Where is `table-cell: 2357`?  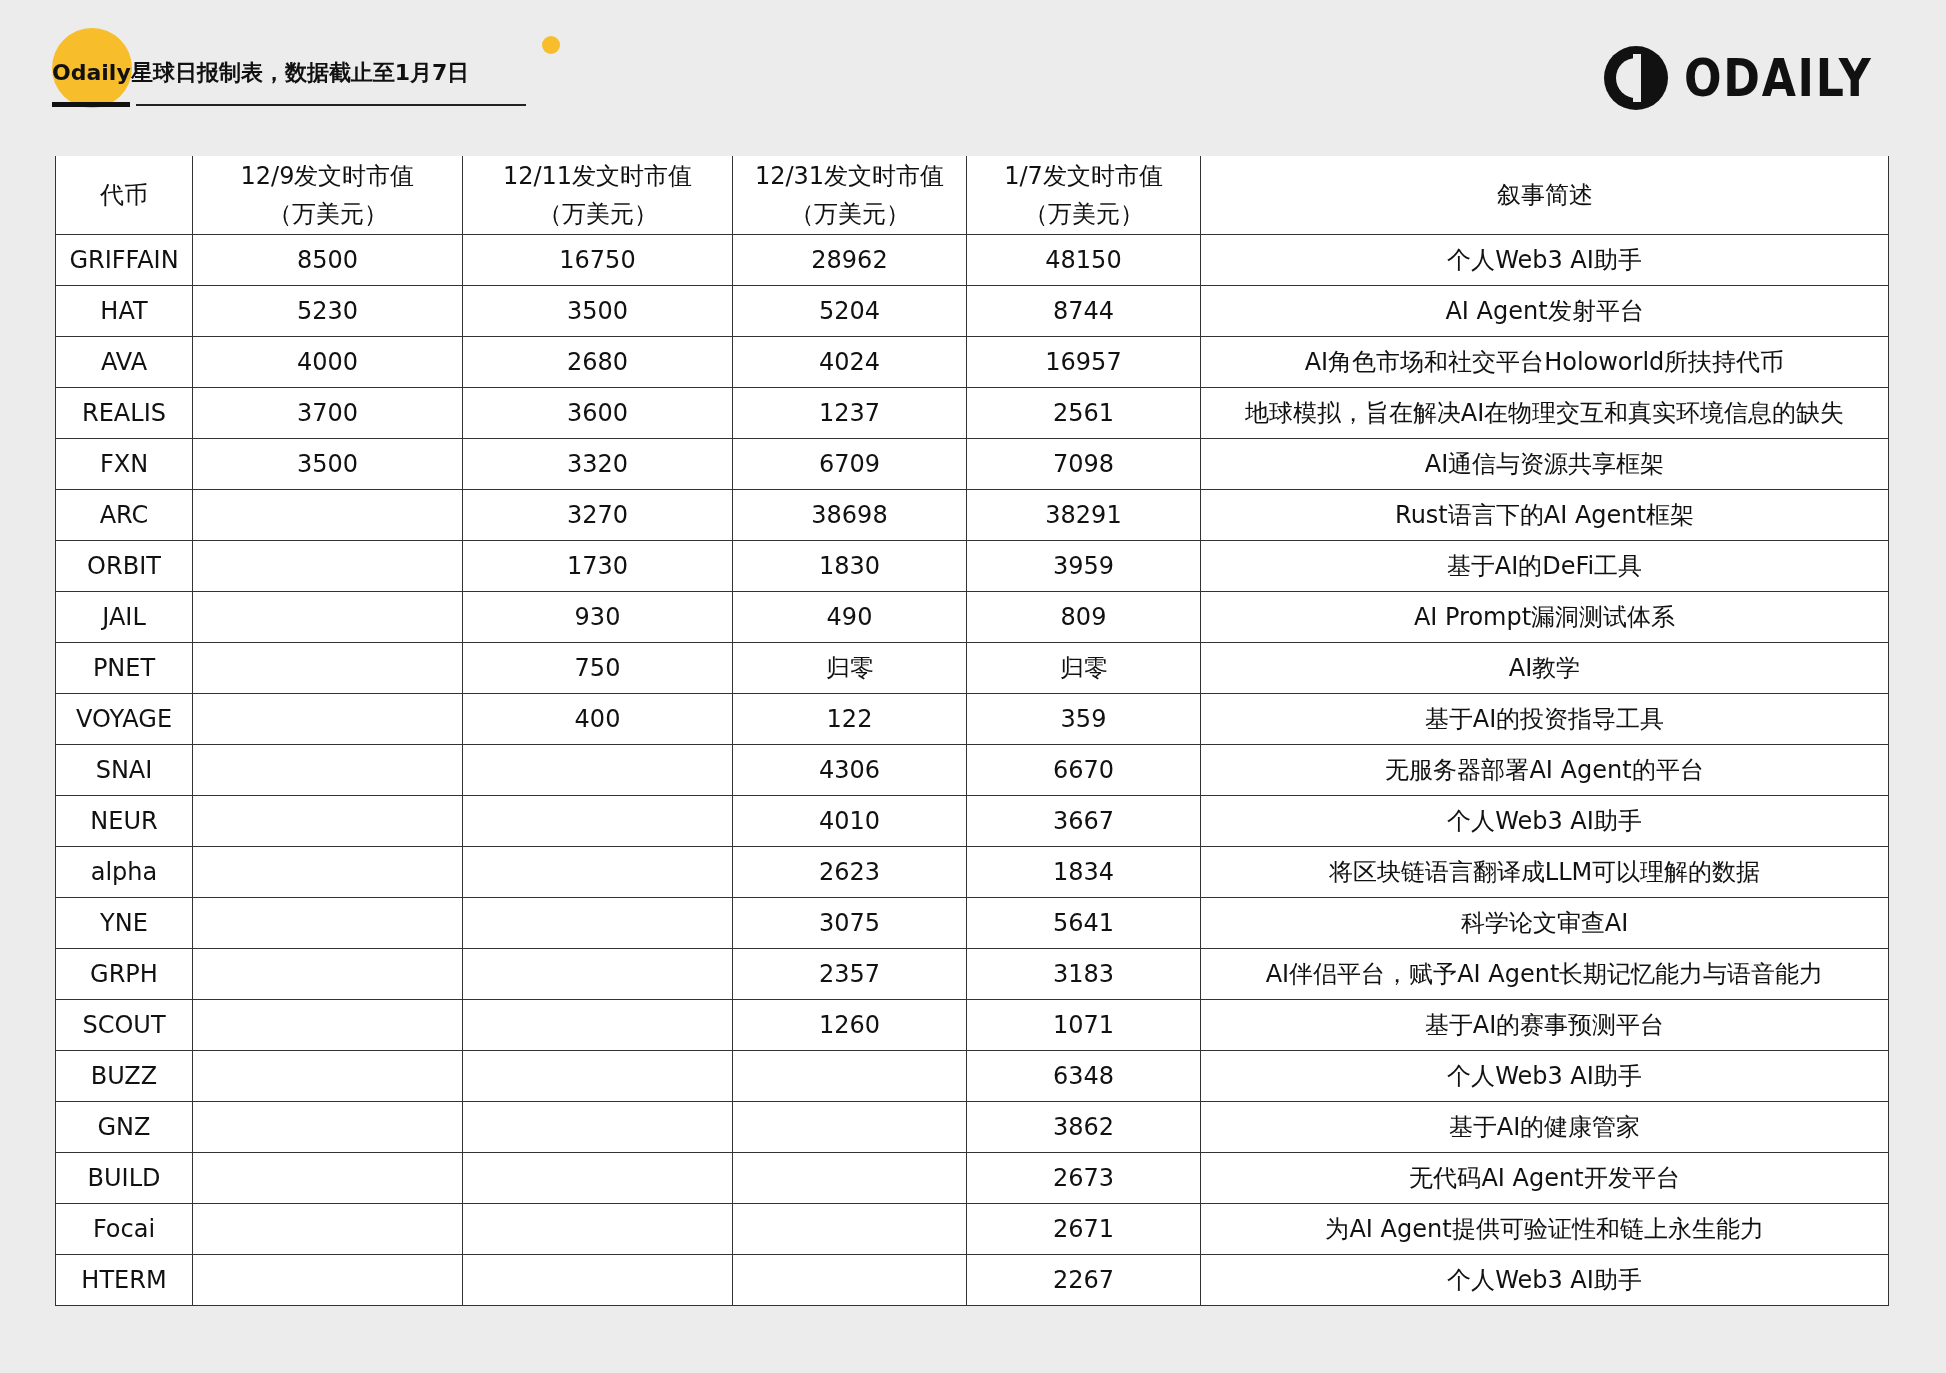 table-cell: 2357 is located at coordinates (849, 974).